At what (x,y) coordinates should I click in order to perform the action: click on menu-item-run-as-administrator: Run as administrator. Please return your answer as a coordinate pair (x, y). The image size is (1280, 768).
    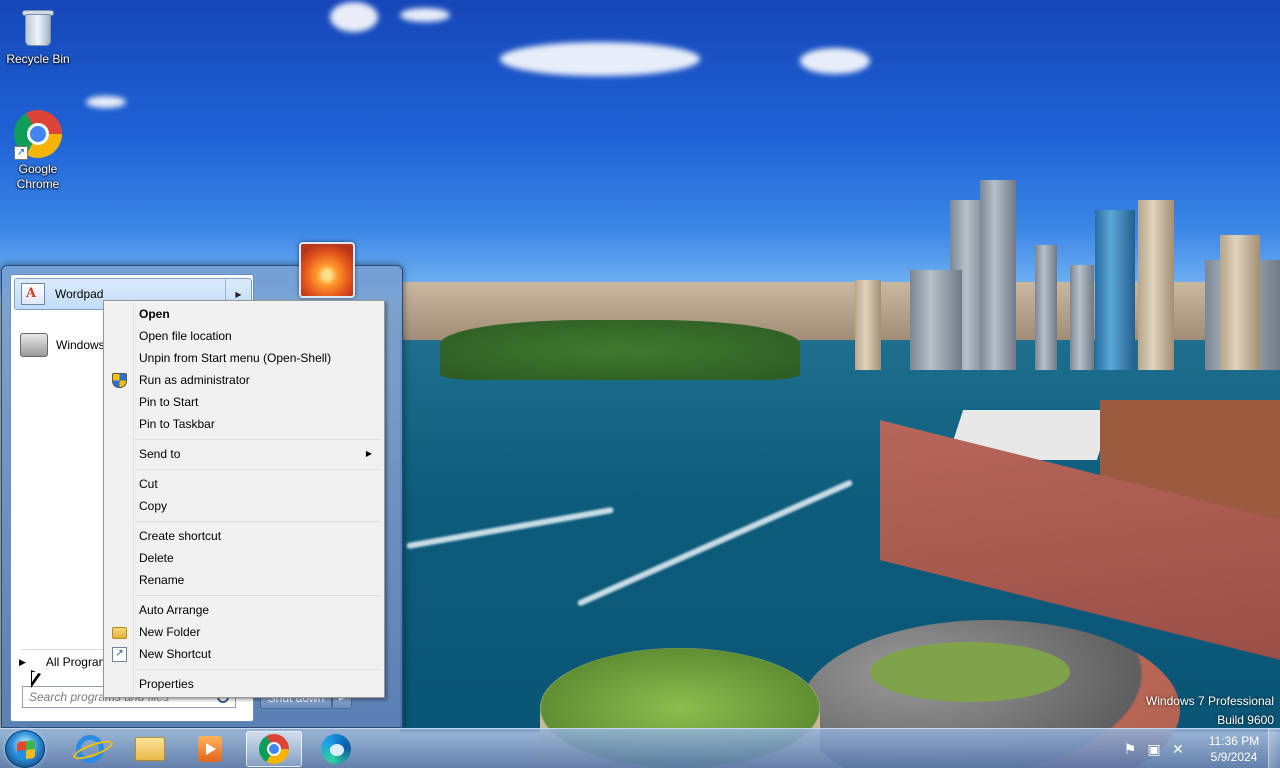
    Looking at the image, I should click on (244, 380).